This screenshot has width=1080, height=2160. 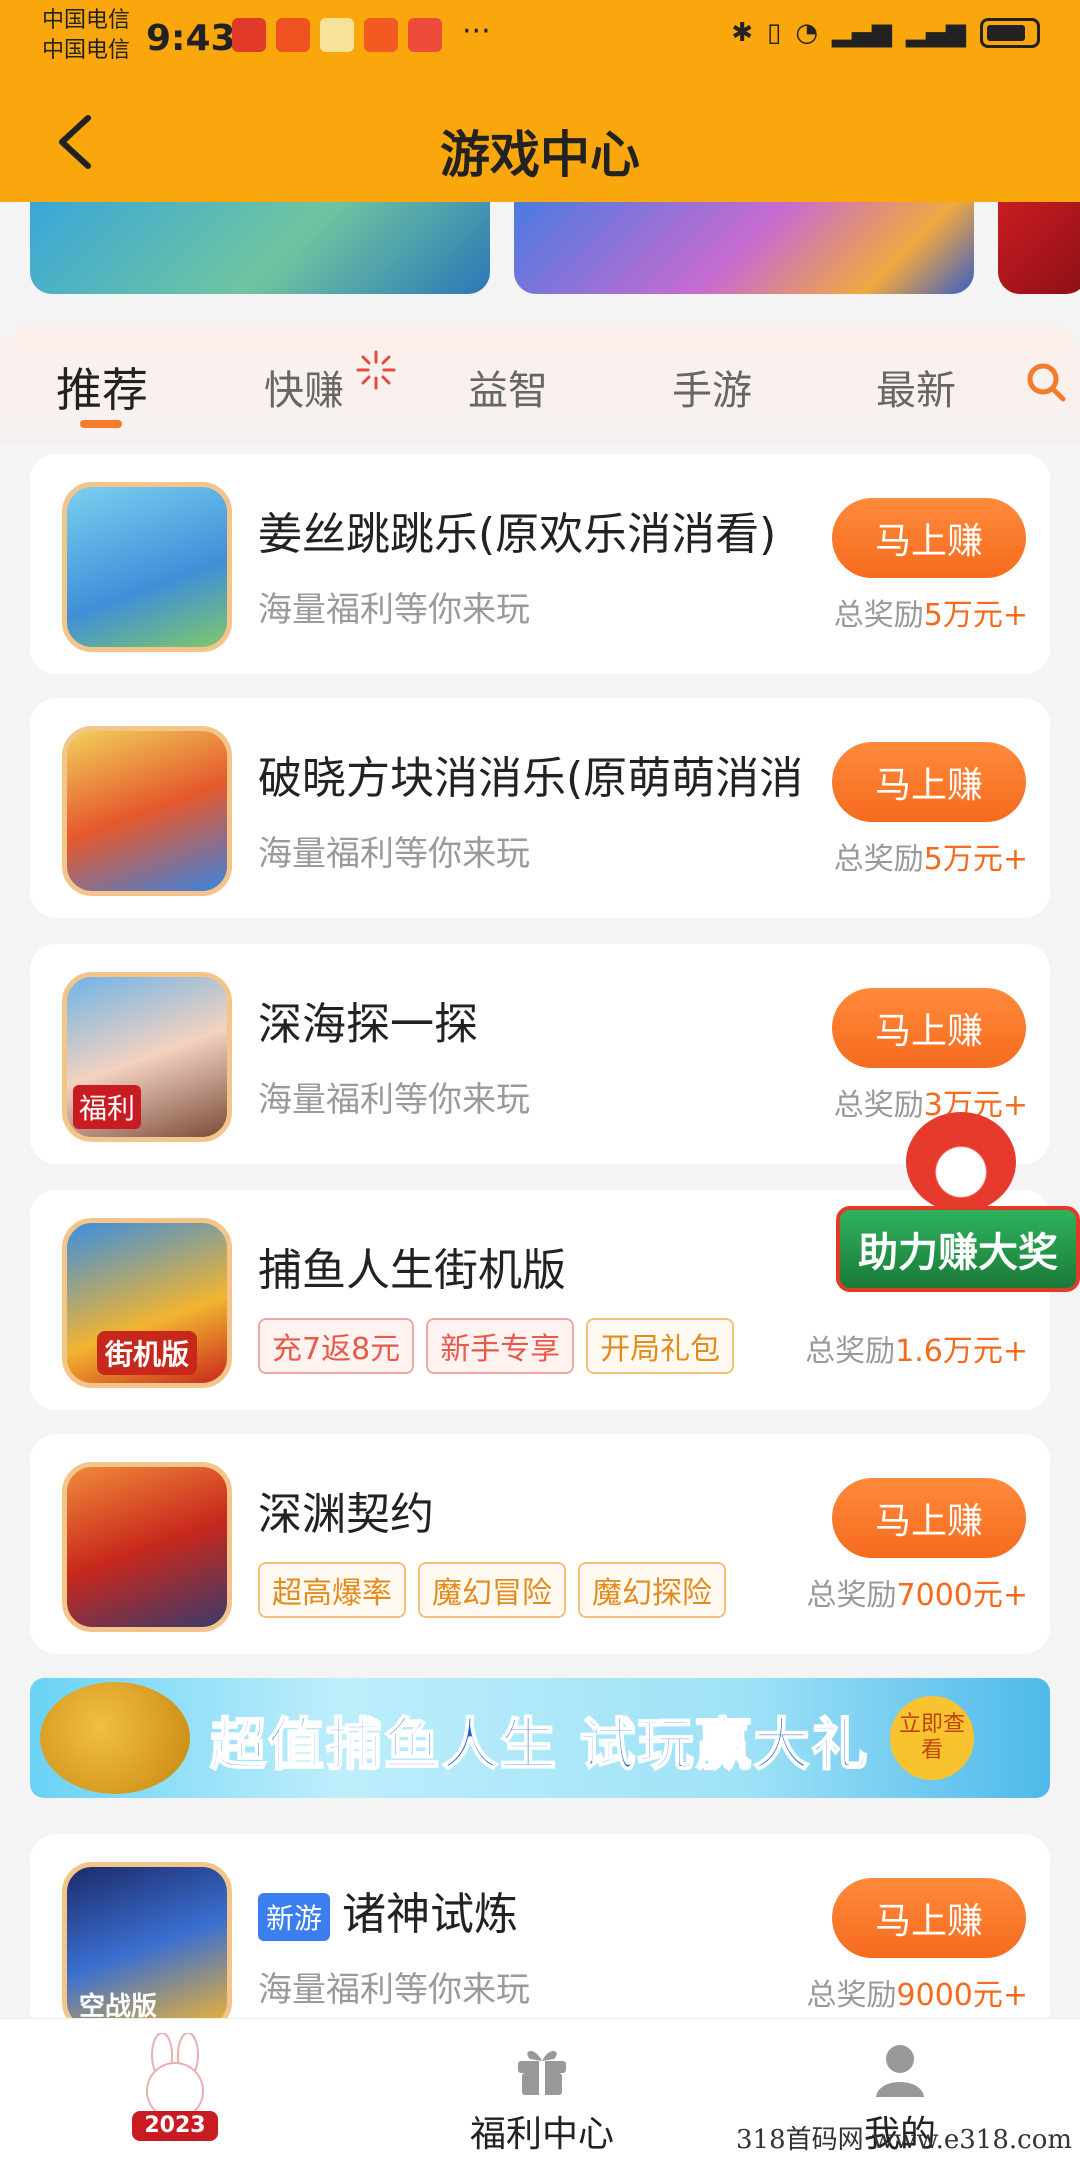 What do you see at coordinates (1010, 33) in the screenshot?
I see `battery-icon` at bounding box center [1010, 33].